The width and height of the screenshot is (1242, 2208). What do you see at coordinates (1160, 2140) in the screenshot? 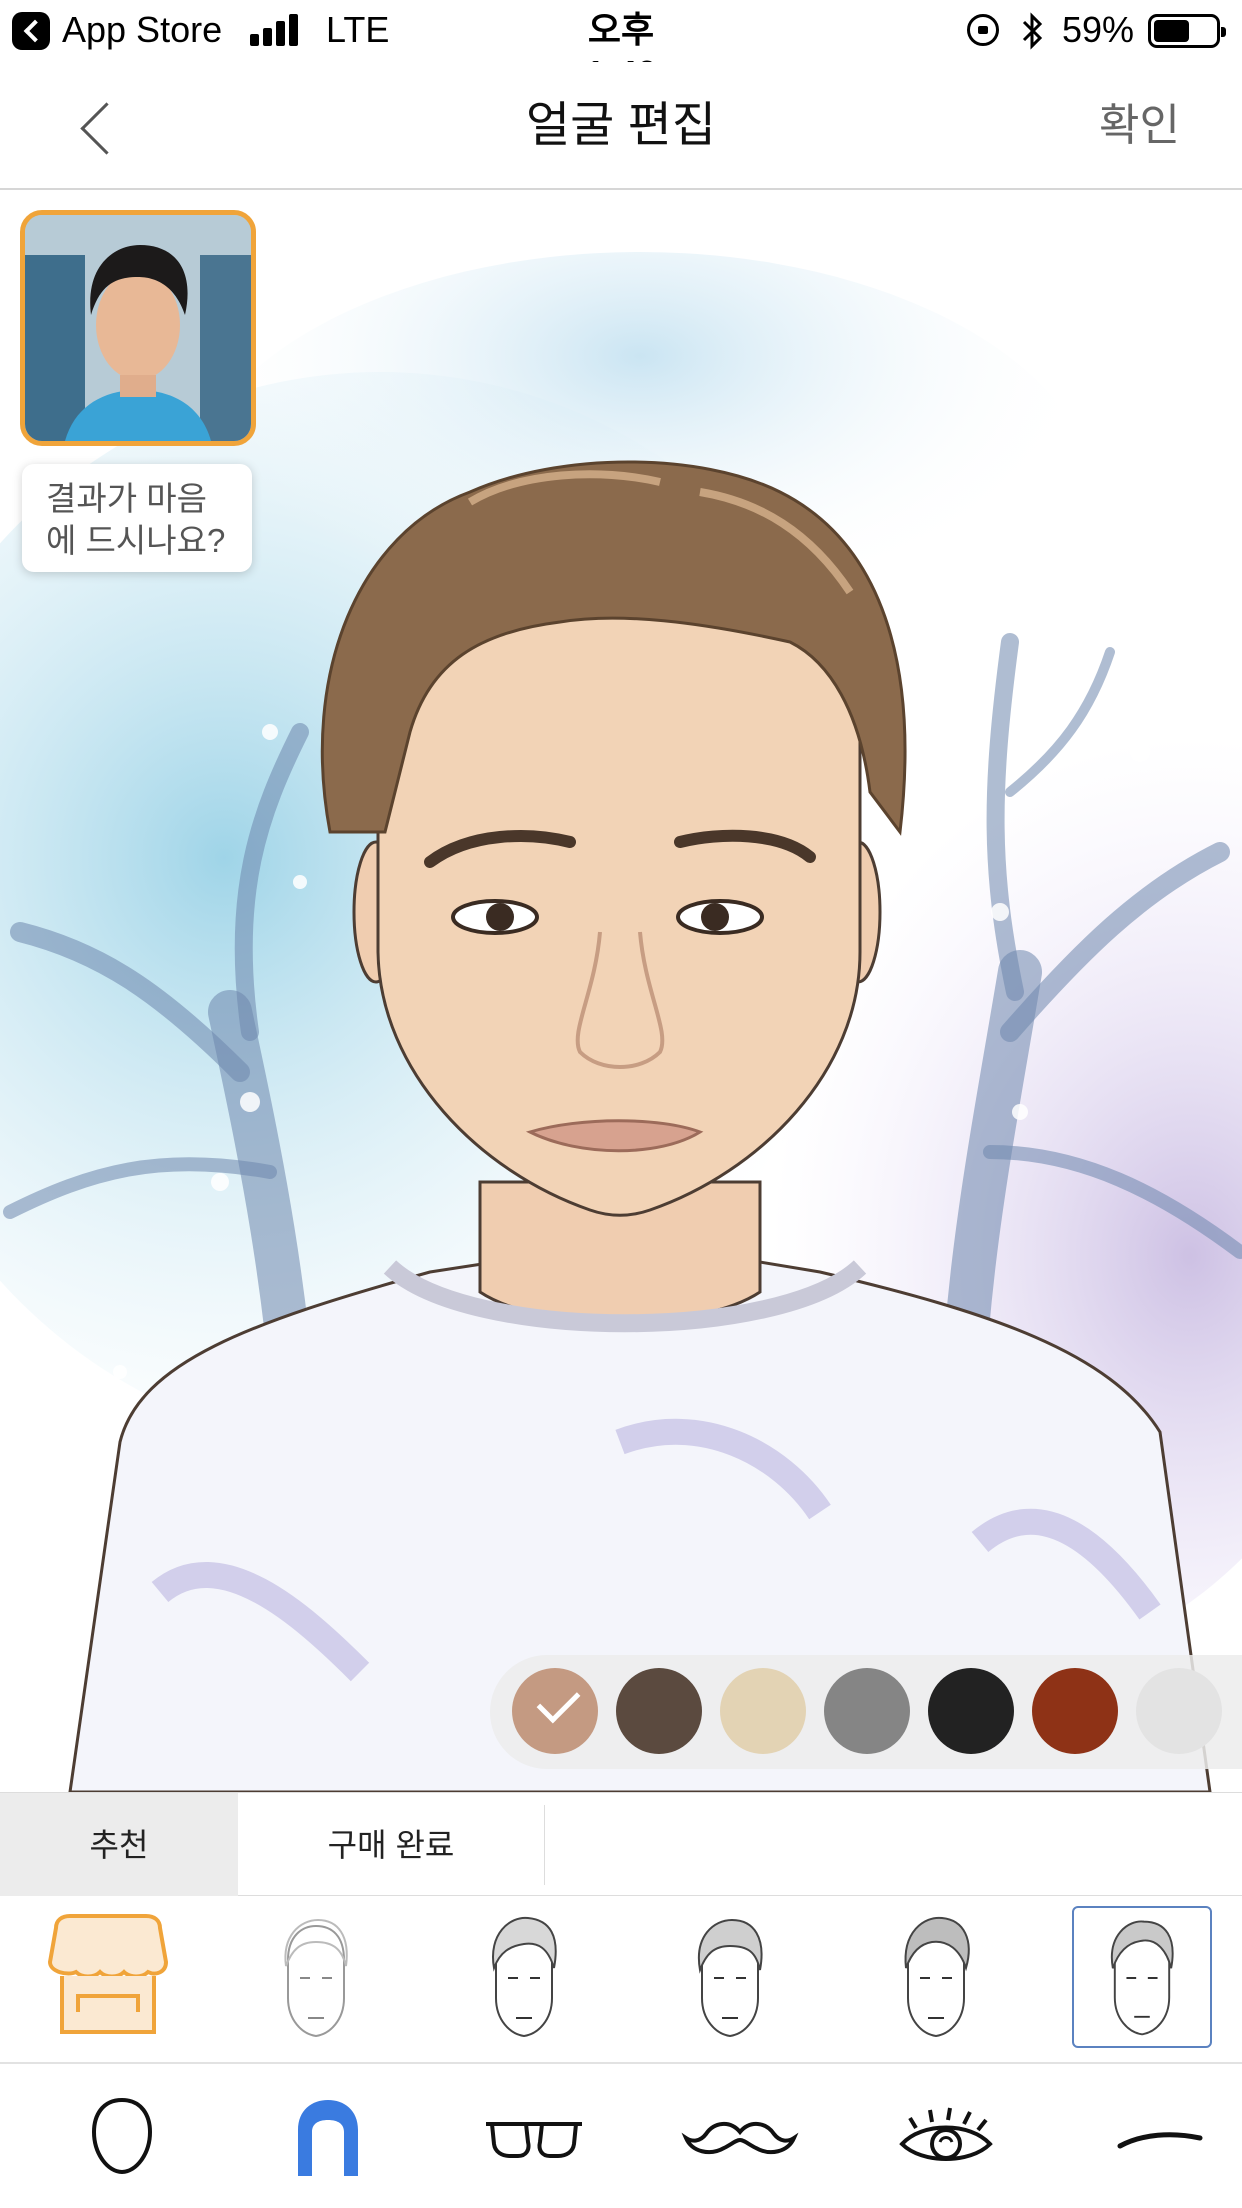
I see `eyebrow-icon` at bounding box center [1160, 2140].